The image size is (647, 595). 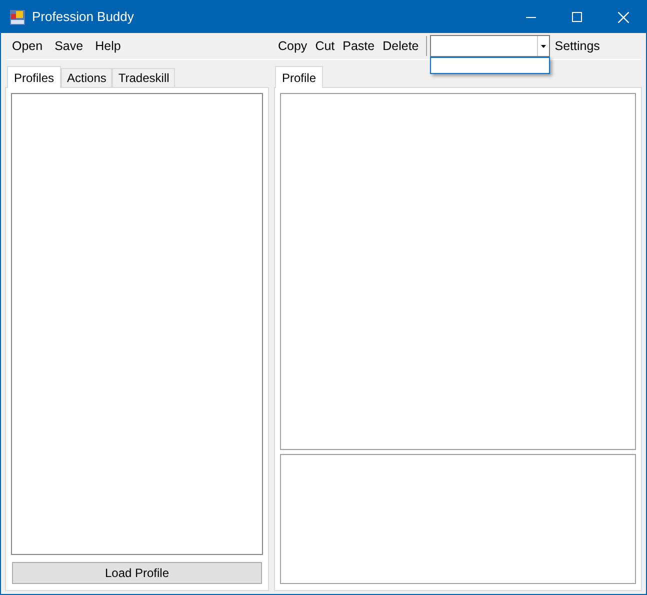 What do you see at coordinates (623, 17) in the screenshot?
I see `close-icon` at bounding box center [623, 17].